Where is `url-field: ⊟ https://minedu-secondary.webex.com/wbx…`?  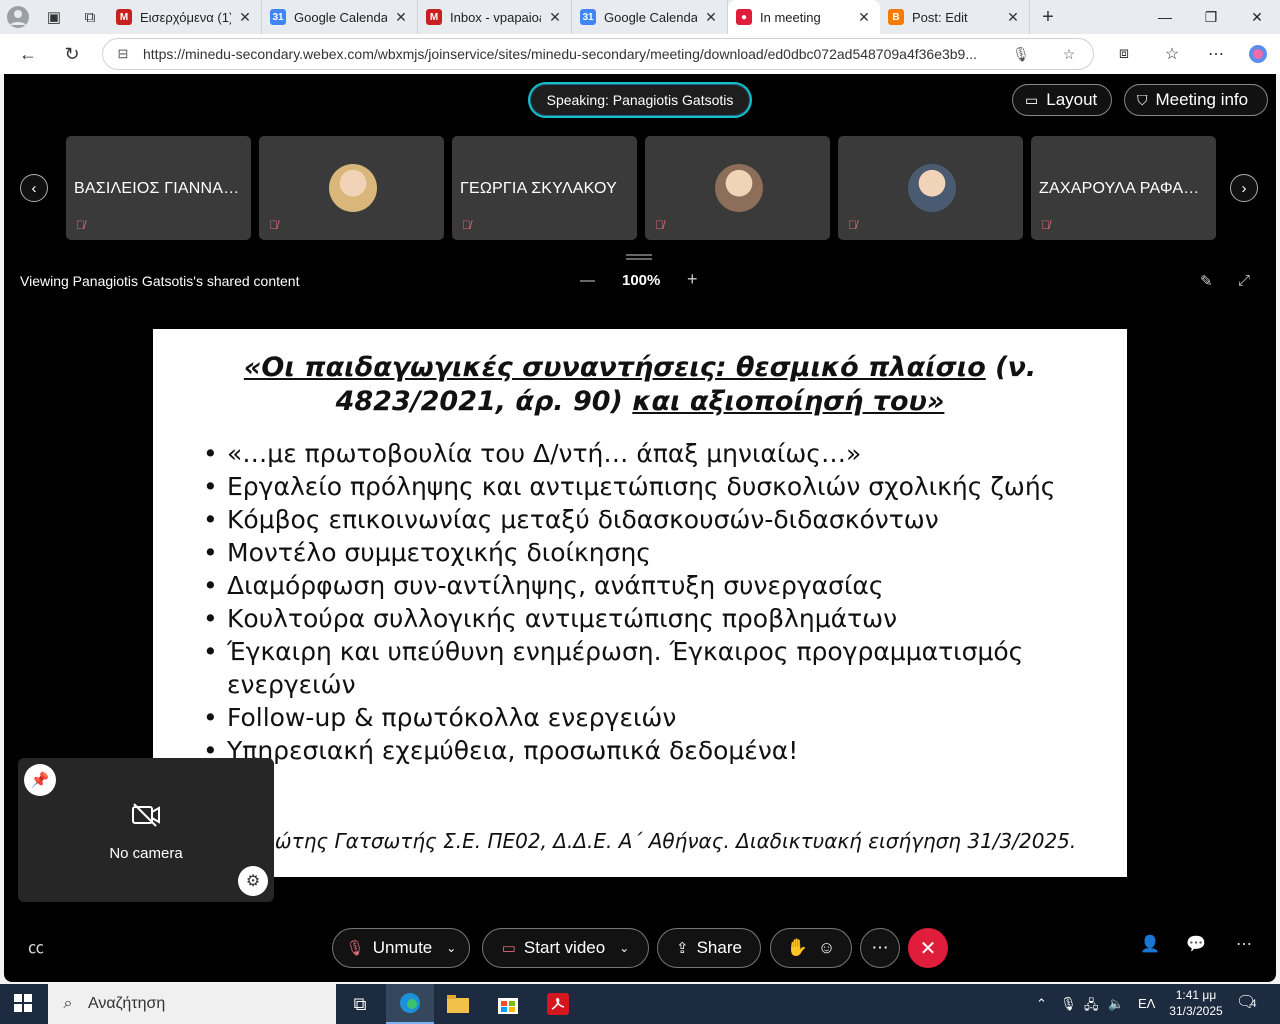 url-field: ⊟ https://minedu-secondary.webex.com/wbx… is located at coordinates (598, 54).